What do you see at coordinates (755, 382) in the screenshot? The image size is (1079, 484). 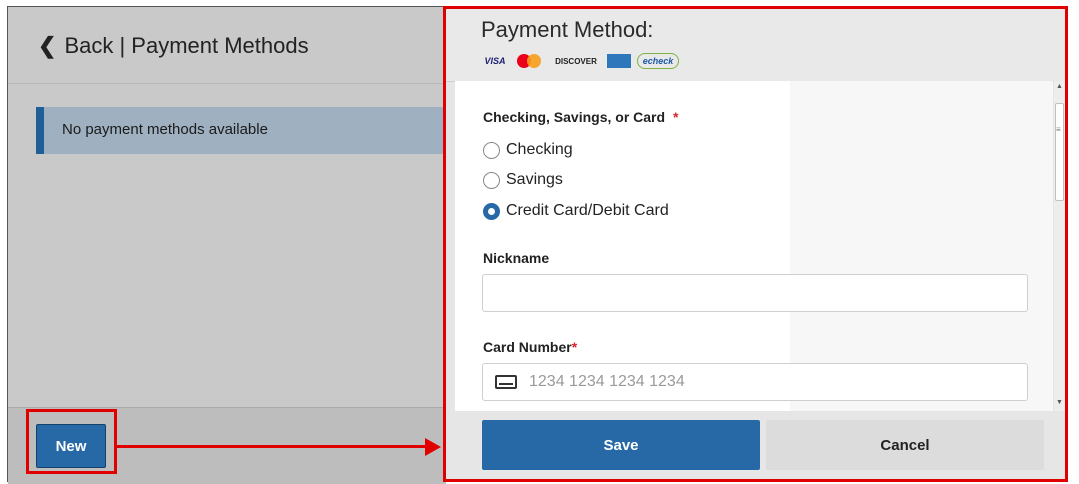 I see `card-number-input: 1234 1234 1234 1234` at bounding box center [755, 382].